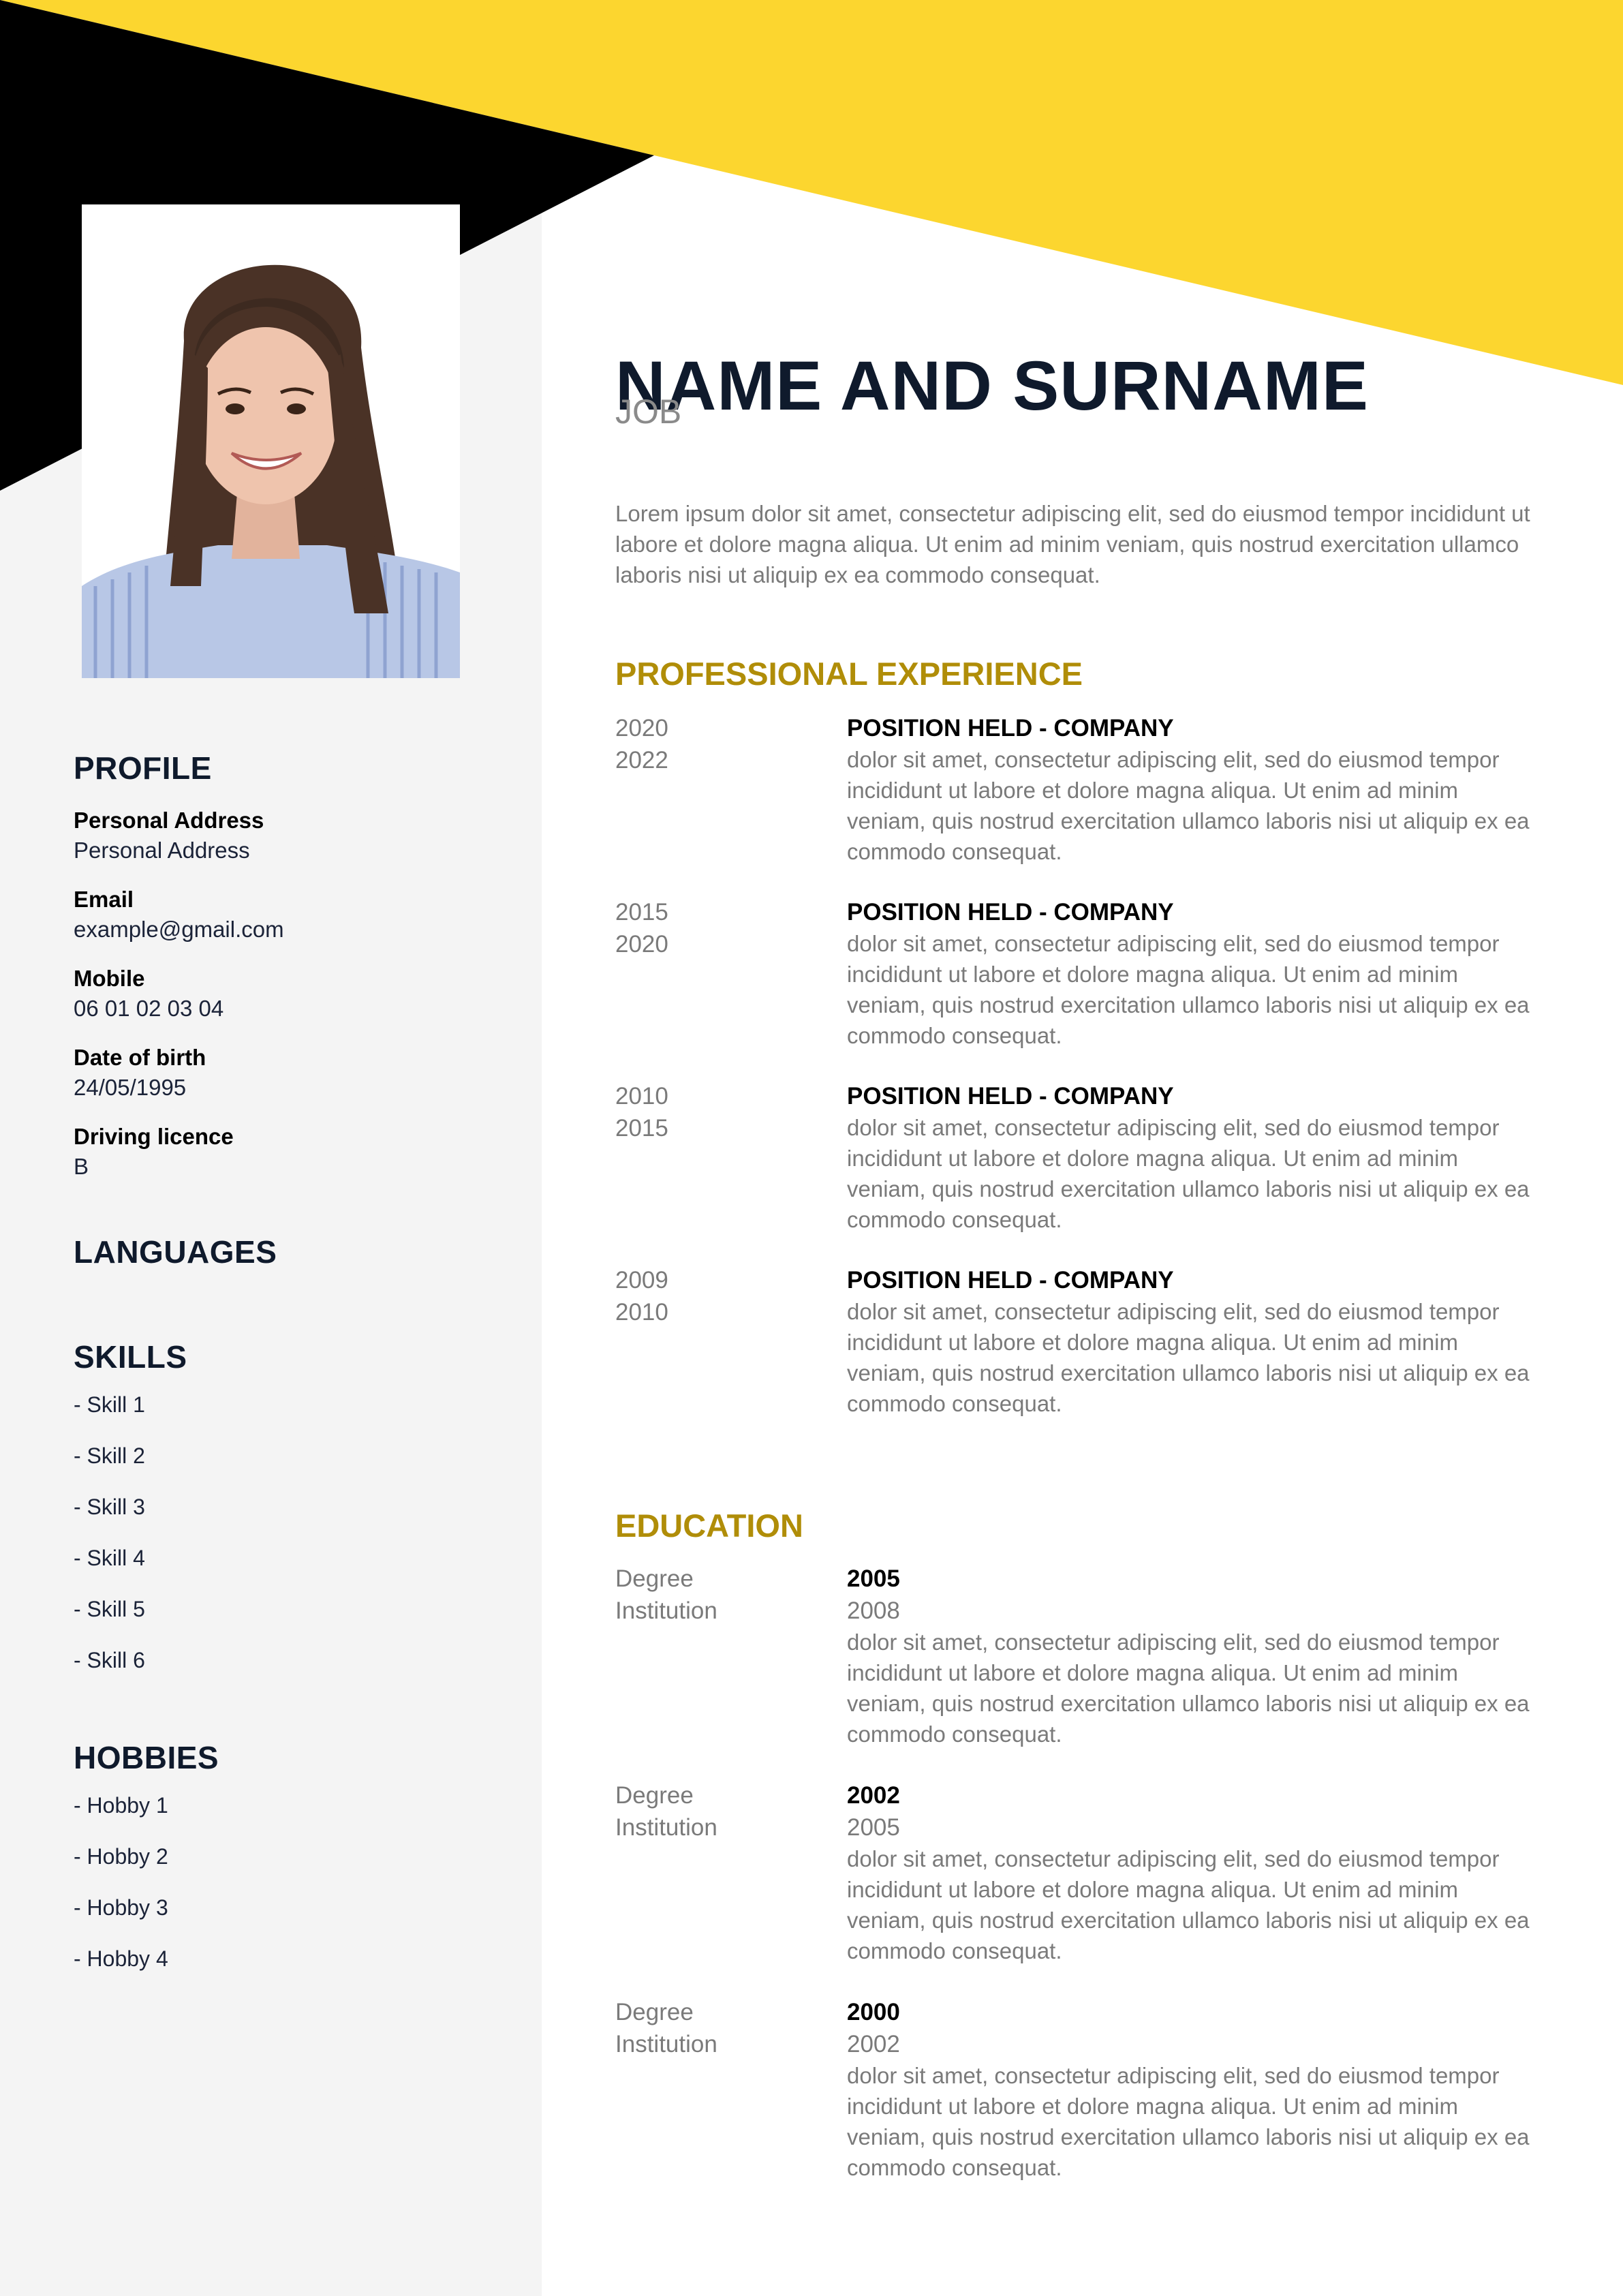 This screenshot has width=1623, height=2296. I want to click on education-start-year: 2002, so click(873, 1795).